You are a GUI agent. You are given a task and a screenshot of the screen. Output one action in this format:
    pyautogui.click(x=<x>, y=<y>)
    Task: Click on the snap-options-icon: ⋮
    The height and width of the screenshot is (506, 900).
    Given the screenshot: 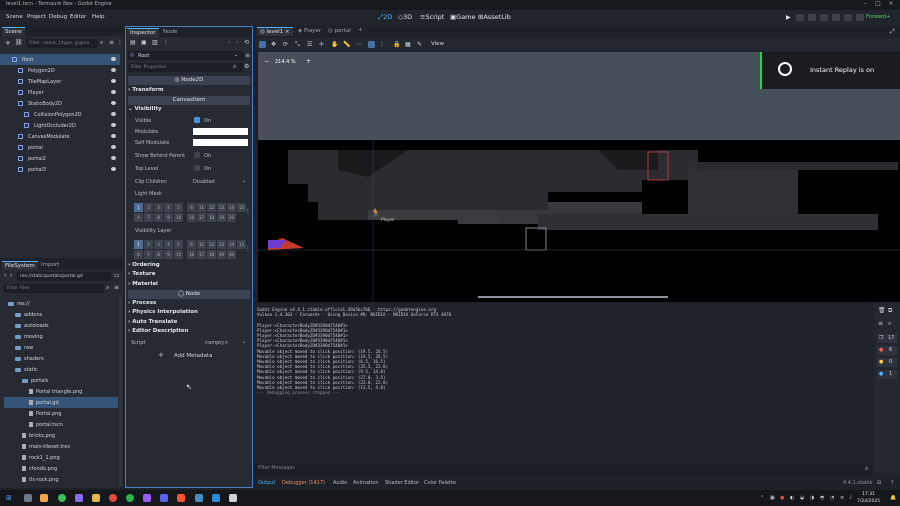 What is the action you would take?
    pyautogui.click(x=382, y=44)
    